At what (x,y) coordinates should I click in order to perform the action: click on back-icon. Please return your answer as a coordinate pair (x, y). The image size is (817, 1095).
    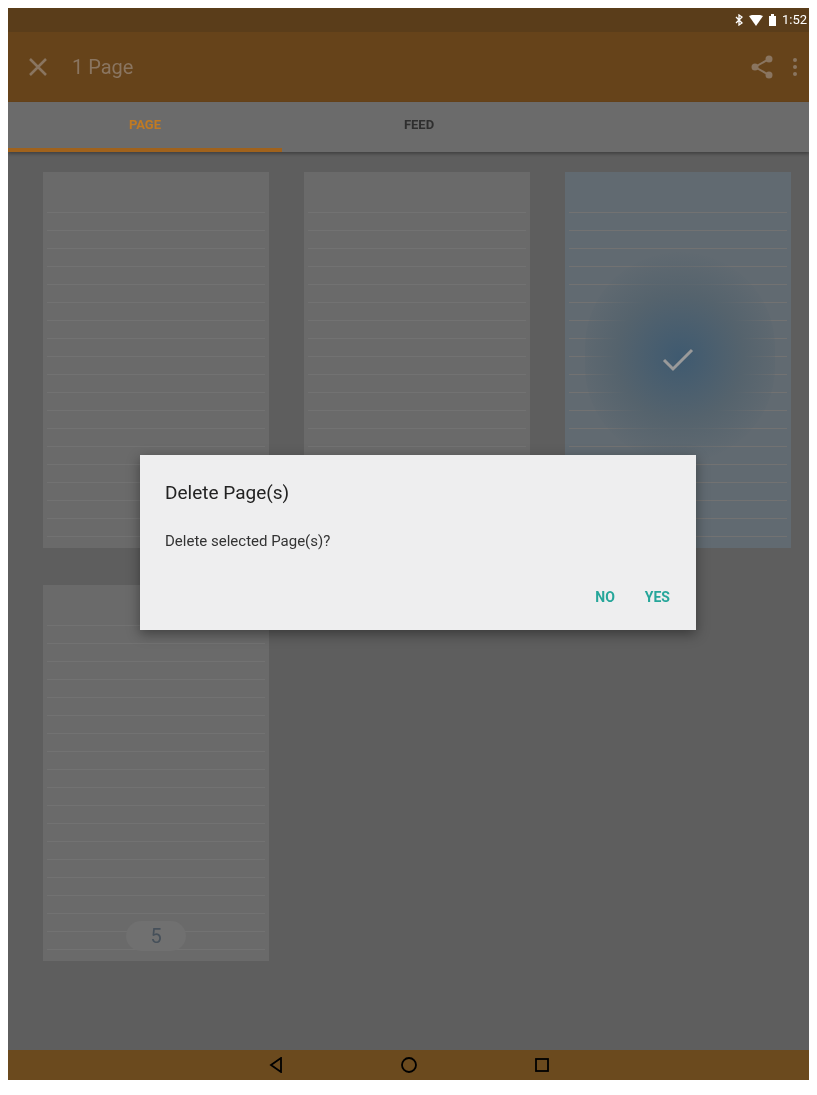
    Looking at the image, I should click on (275, 1065).